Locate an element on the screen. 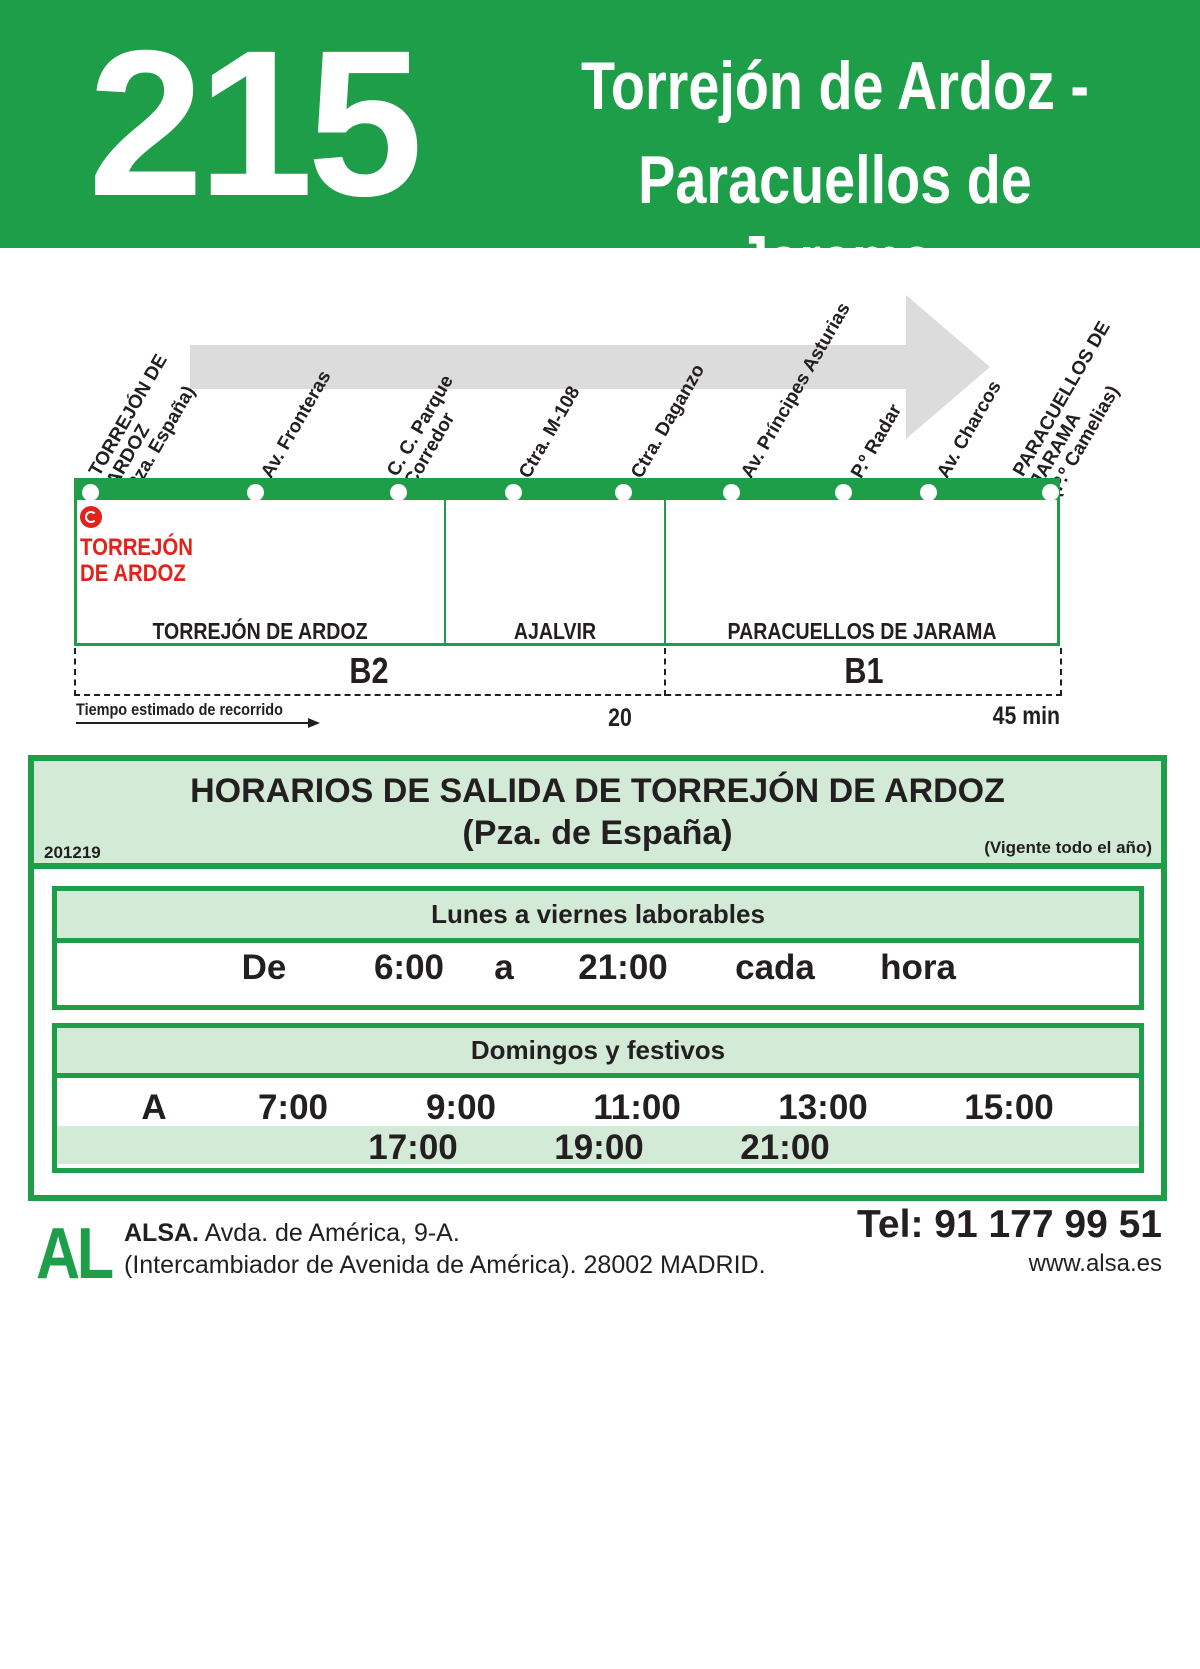 The height and width of the screenshot is (1669, 1200). weekday-end-time: 21:00 is located at coordinates (623, 967).